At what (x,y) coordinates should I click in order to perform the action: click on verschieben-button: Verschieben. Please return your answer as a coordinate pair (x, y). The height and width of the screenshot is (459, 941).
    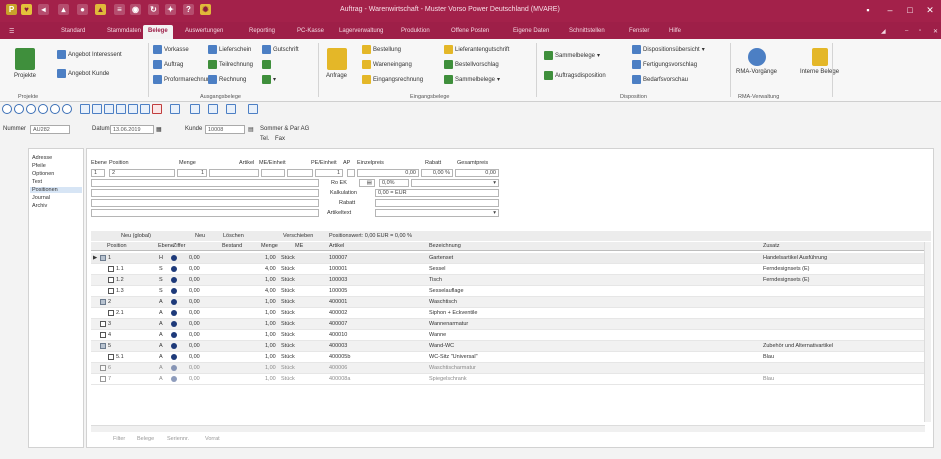
    Looking at the image, I should click on (298, 236).